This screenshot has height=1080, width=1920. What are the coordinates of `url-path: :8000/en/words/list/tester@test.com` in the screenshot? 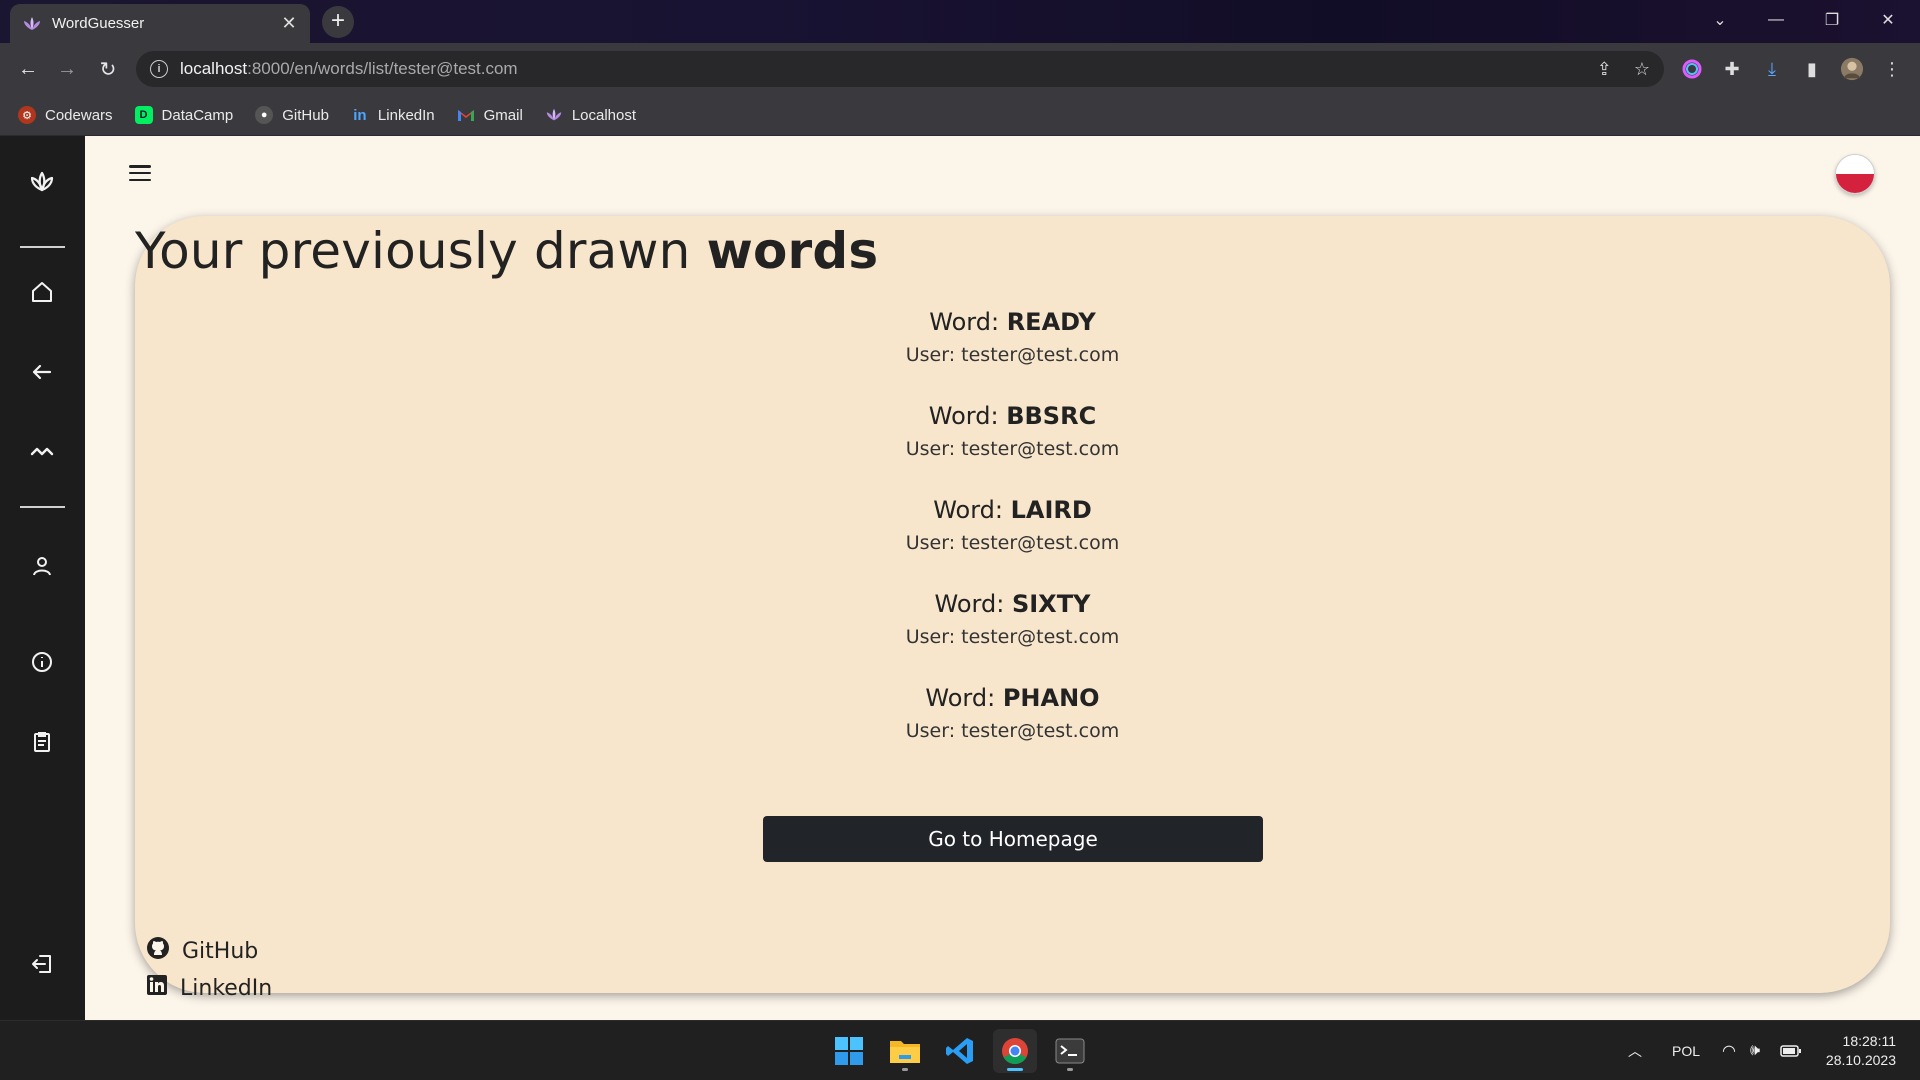 It's located at (382, 68).